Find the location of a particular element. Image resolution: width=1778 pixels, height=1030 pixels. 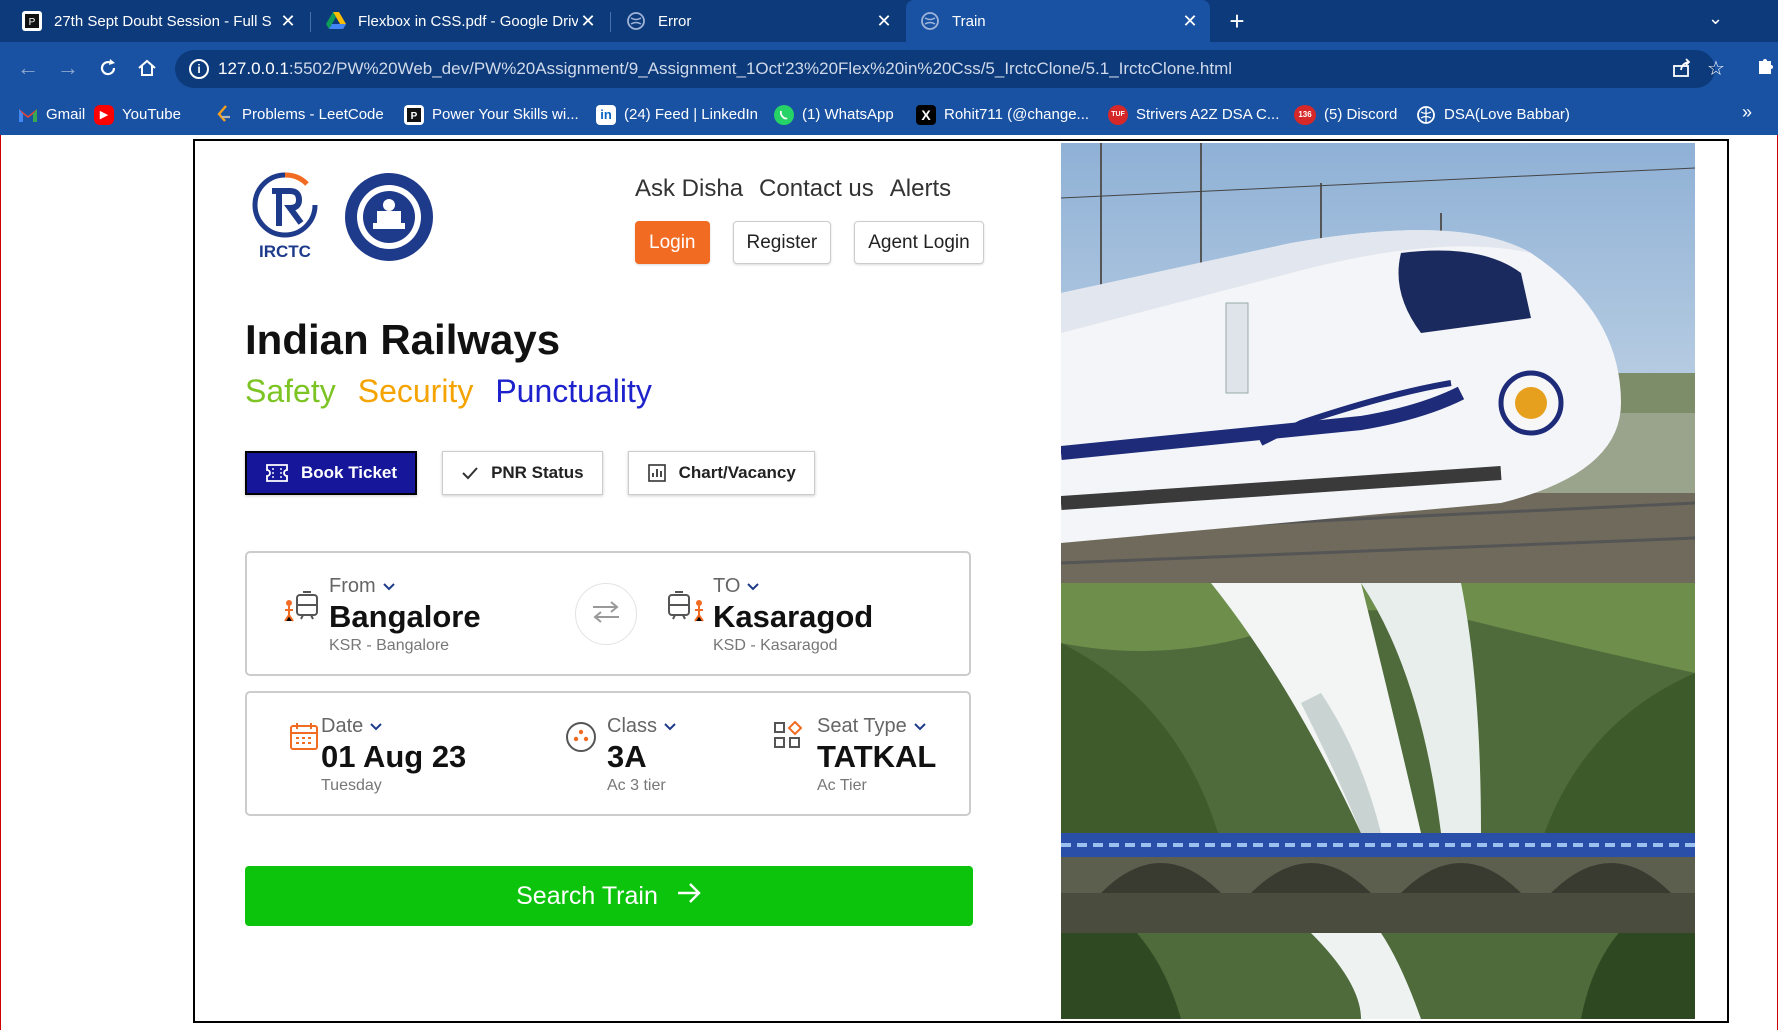

swap-icon is located at coordinates (606, 614).